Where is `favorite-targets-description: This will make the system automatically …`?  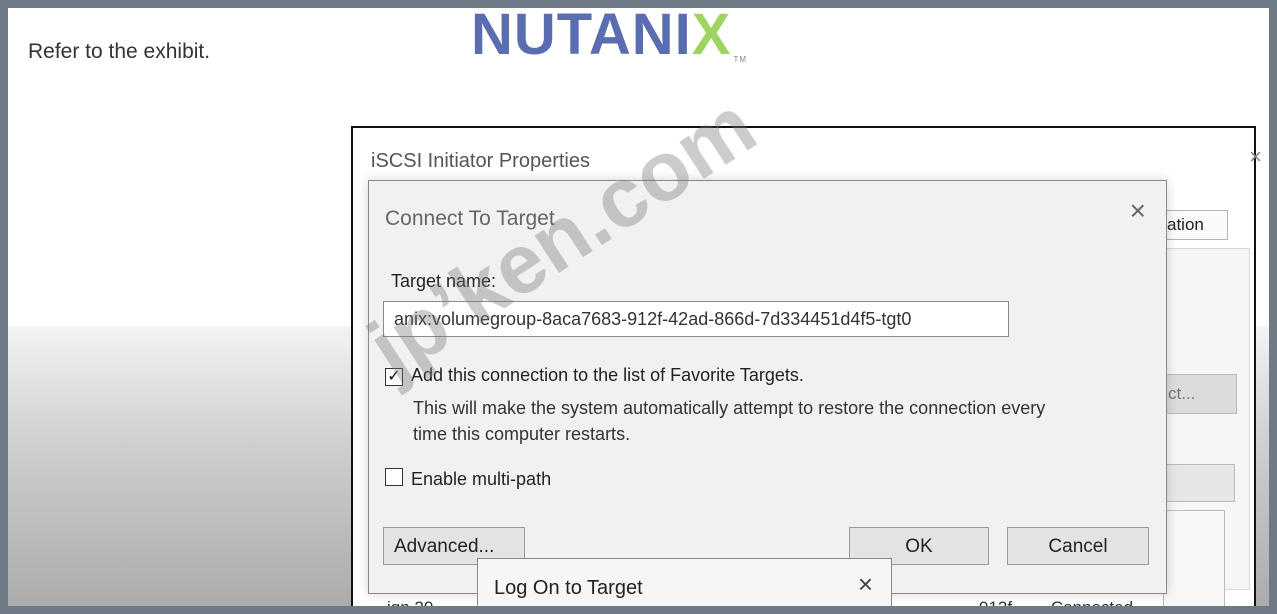 favorite-targets-description: This will make the system automatically … is located at coordinates (729, 421).